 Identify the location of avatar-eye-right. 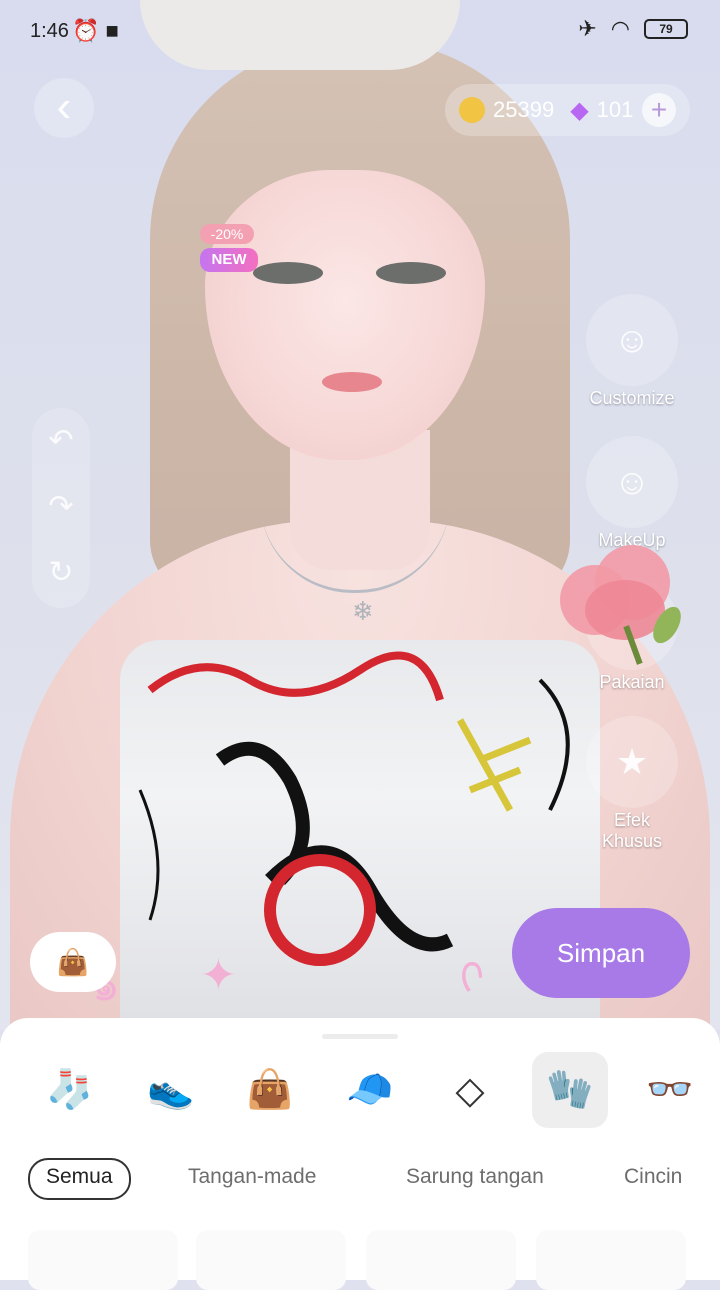
(411, 273).